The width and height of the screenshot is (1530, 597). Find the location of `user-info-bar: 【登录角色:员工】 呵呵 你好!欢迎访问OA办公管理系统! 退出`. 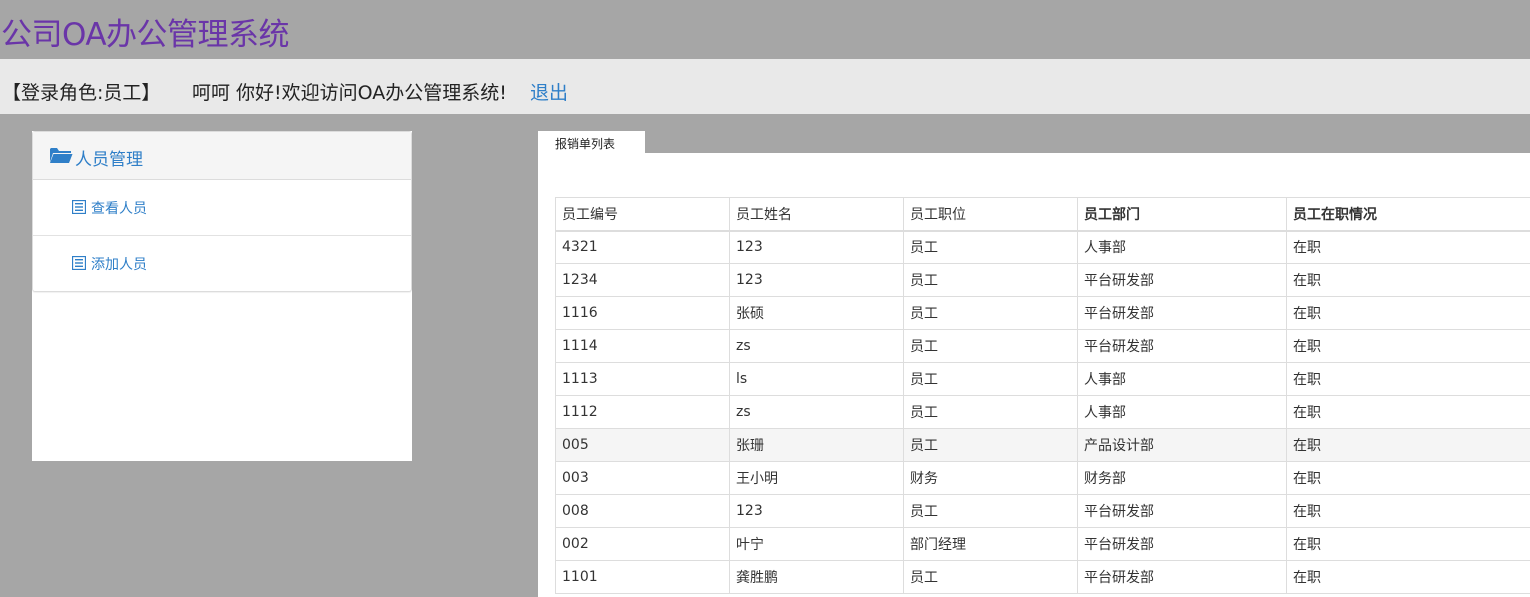

user-info-bar: 【登录角色:员工】 呵呵 你好!欢迎访问OA办公管理系统! 退出 is located at coordinates (765, 86).